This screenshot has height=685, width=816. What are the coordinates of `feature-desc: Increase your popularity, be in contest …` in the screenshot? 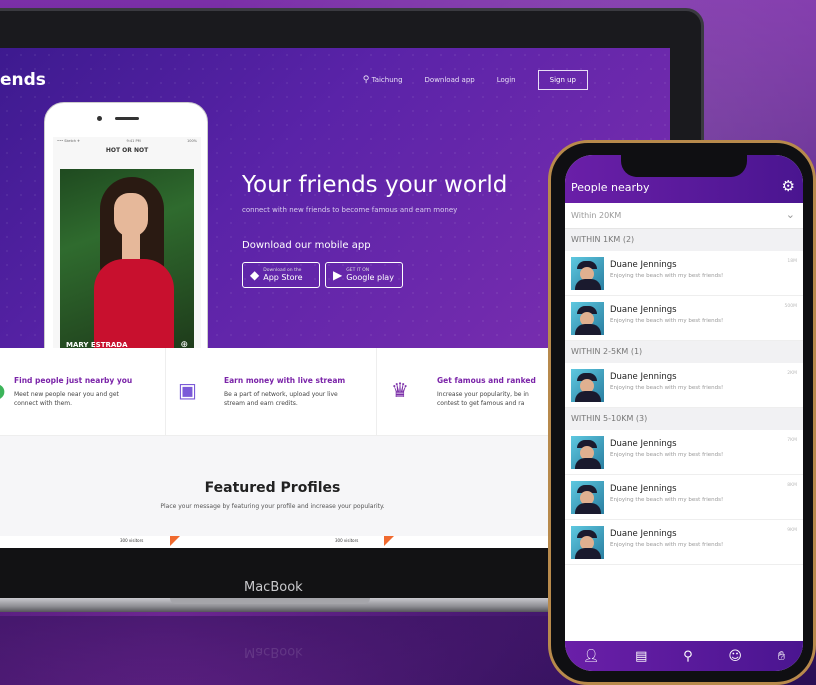 It's located at (483, 399).